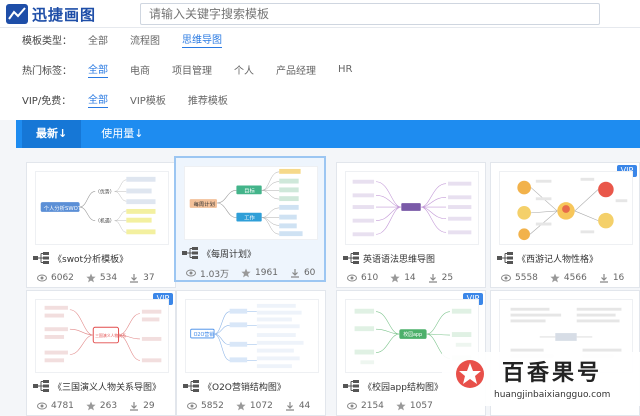 The width and height of the screenshot is (640, 416). Describe the element at coordinates (102, 336) in the screenshot. I see `template-thumbnail: 三国演义人物关系` at that location.